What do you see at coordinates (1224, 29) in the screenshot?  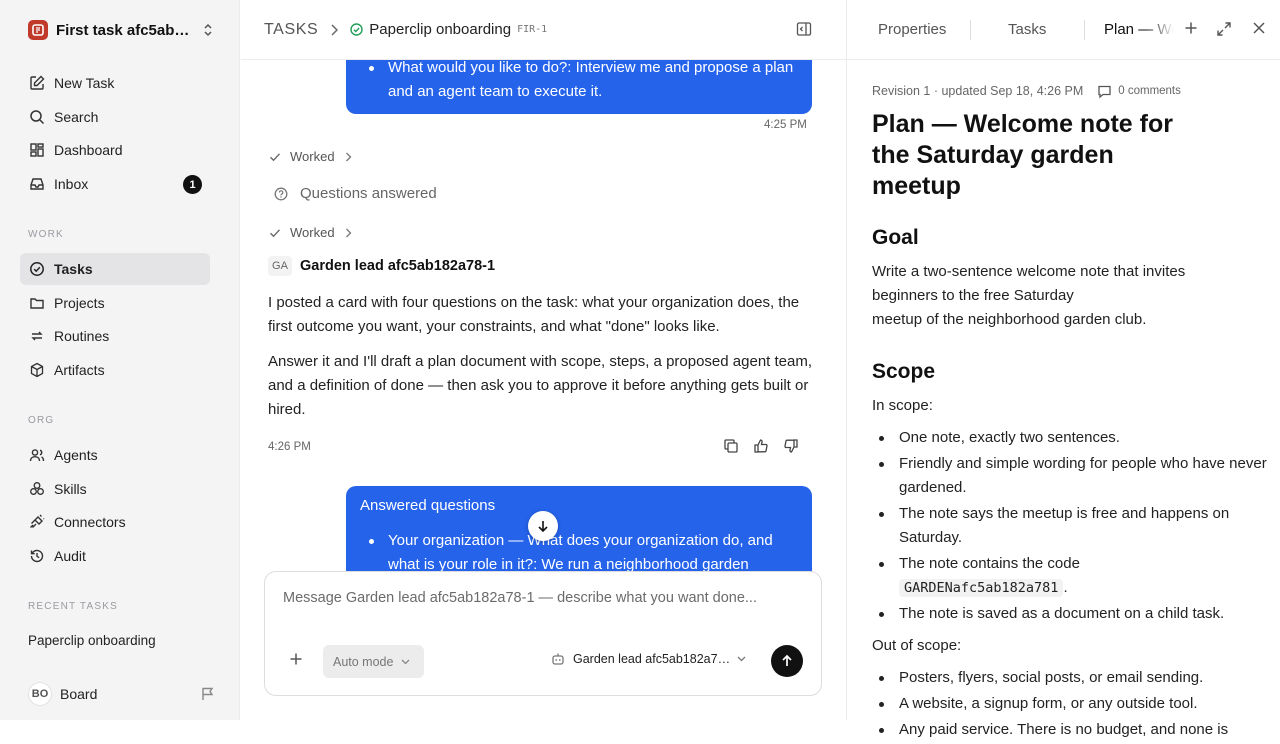 I see `expand-icon` at bounding box center [1224, 29].